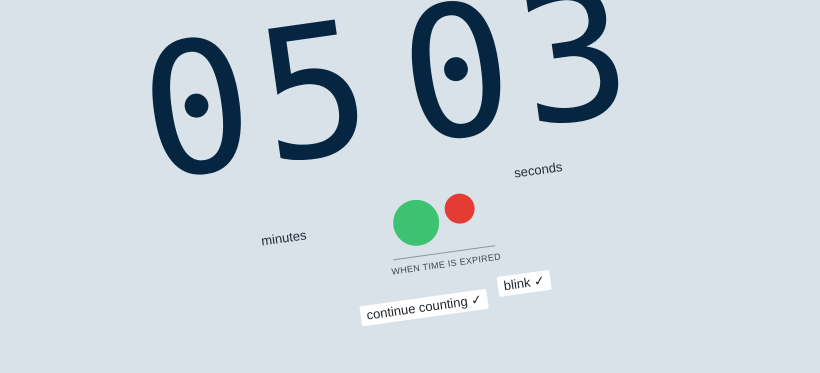 Image resolution: width=820 pixels, height=373 pixels. Describe the element at coordinates (573, 84) in the screenshot. I see `seconds-ones-digit: 3` at that location.